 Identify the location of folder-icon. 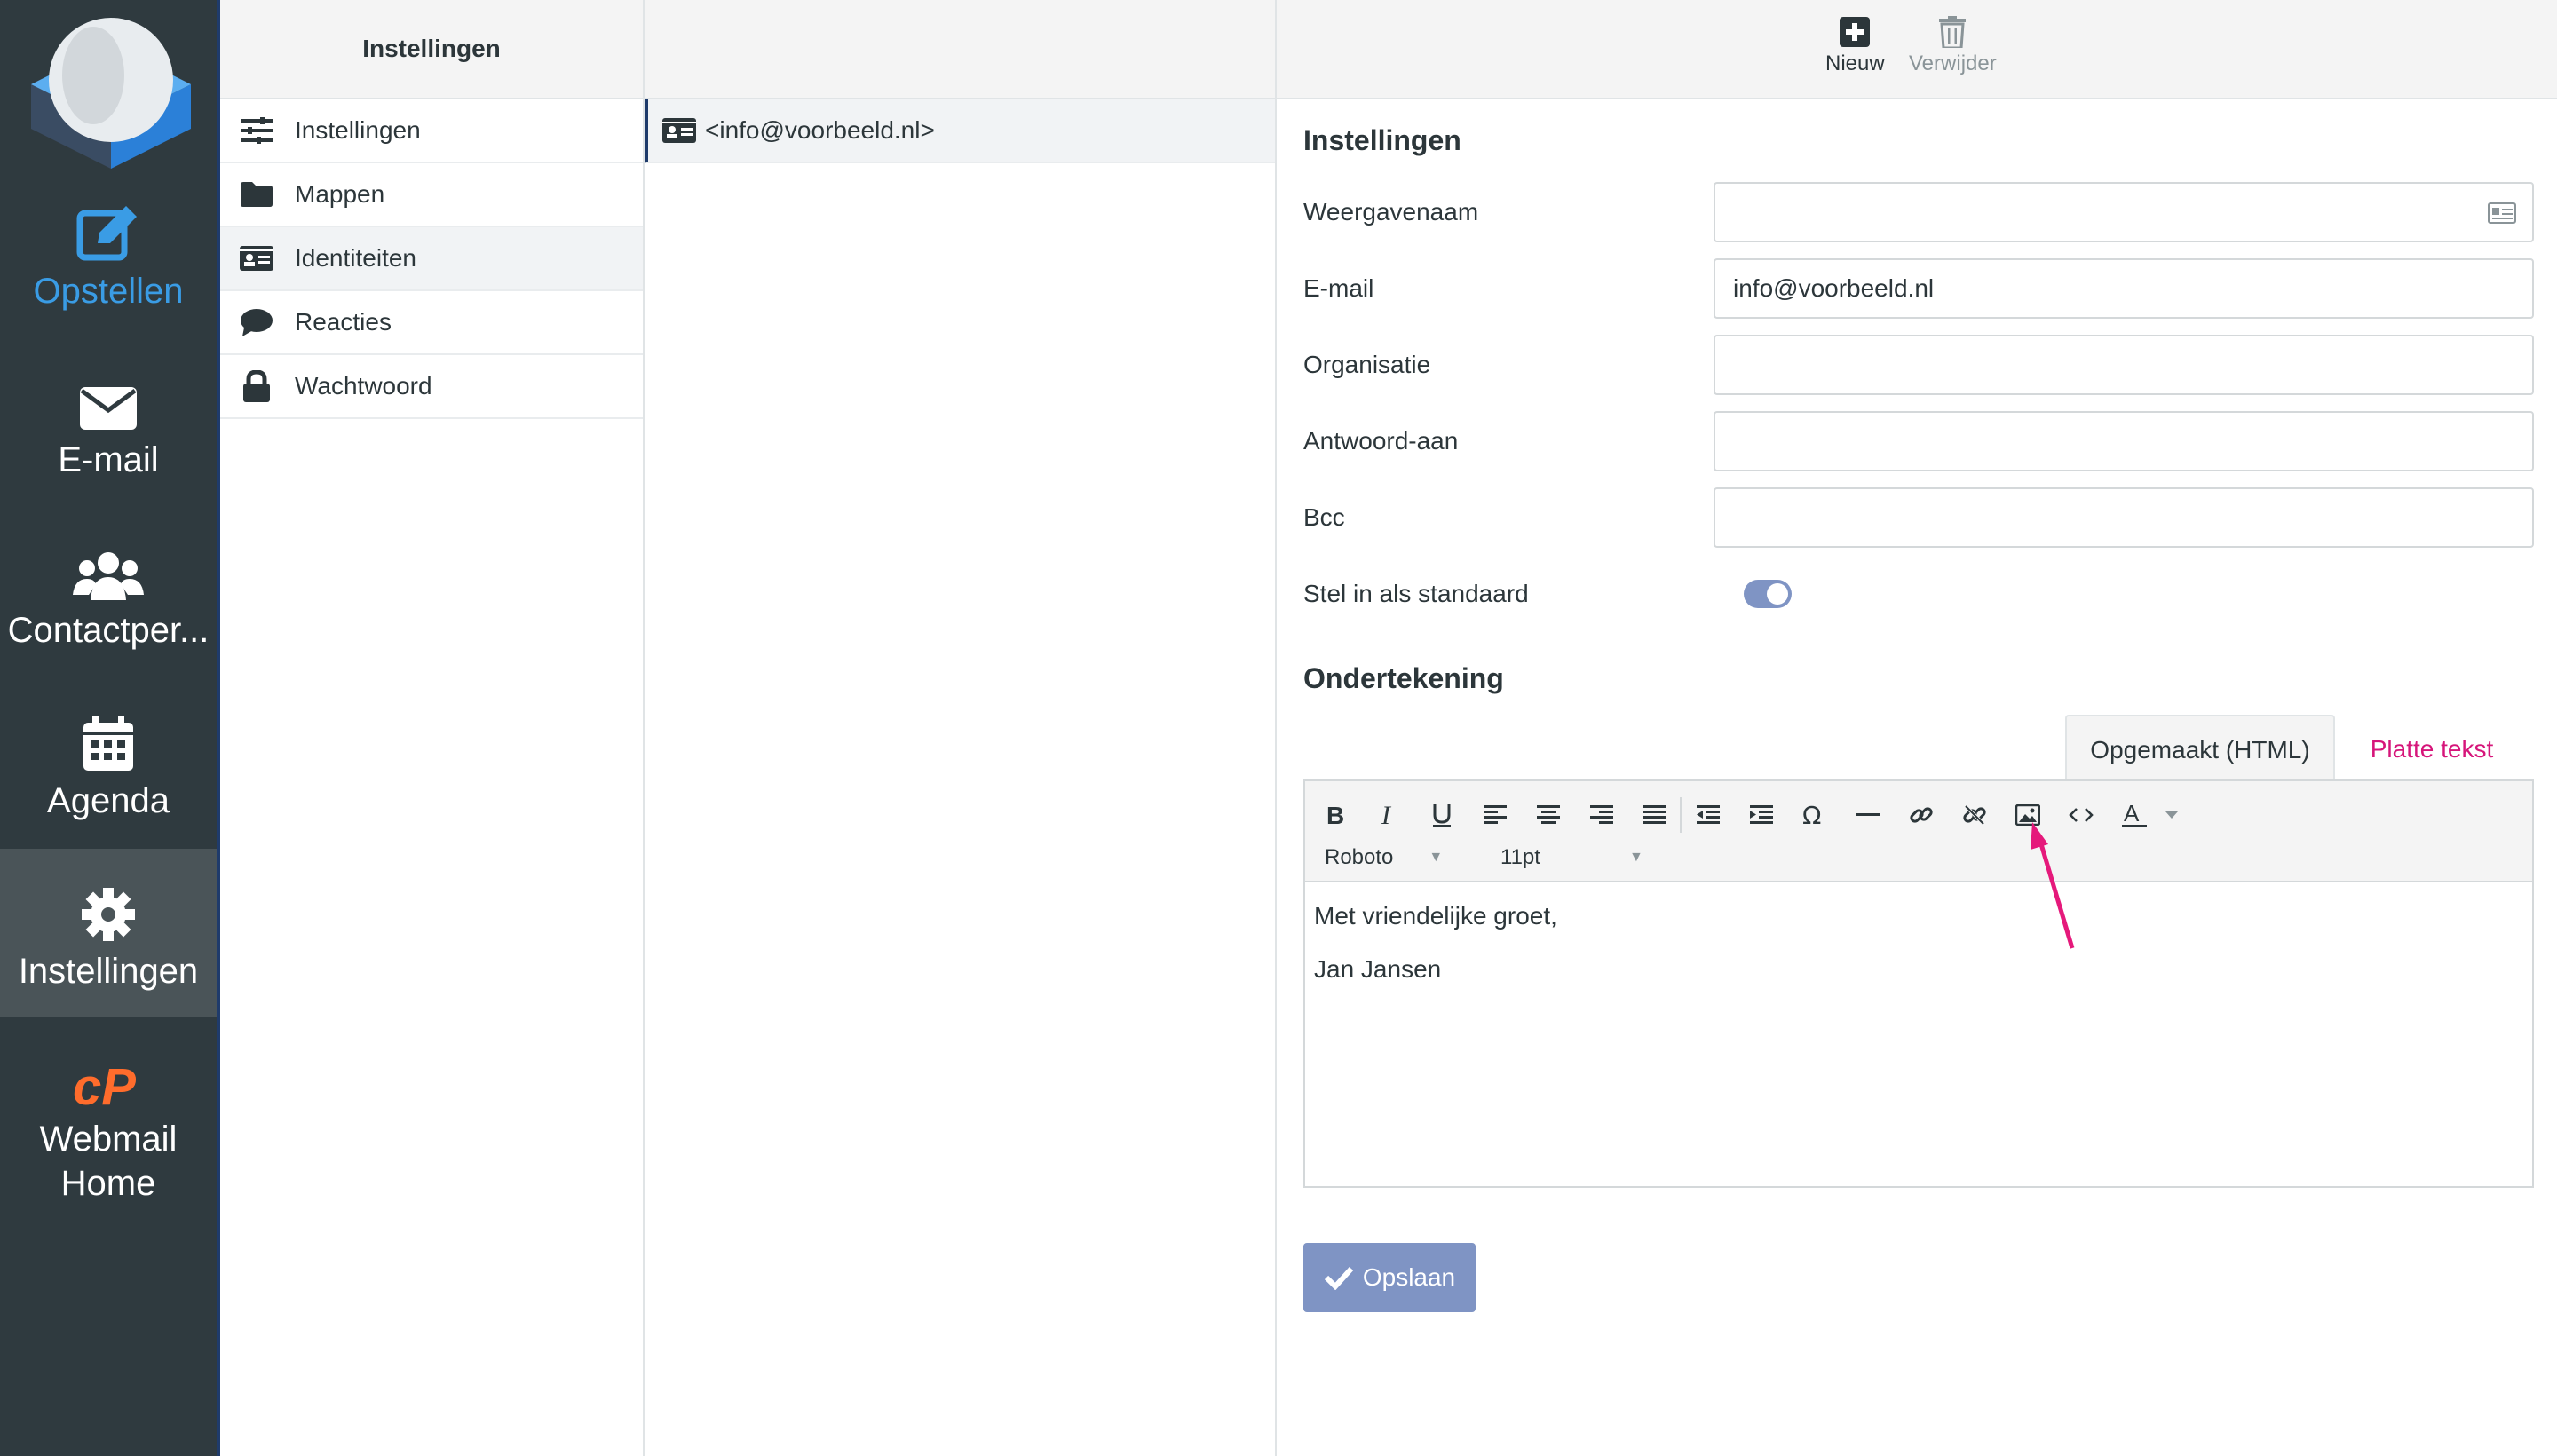
(257, 194).